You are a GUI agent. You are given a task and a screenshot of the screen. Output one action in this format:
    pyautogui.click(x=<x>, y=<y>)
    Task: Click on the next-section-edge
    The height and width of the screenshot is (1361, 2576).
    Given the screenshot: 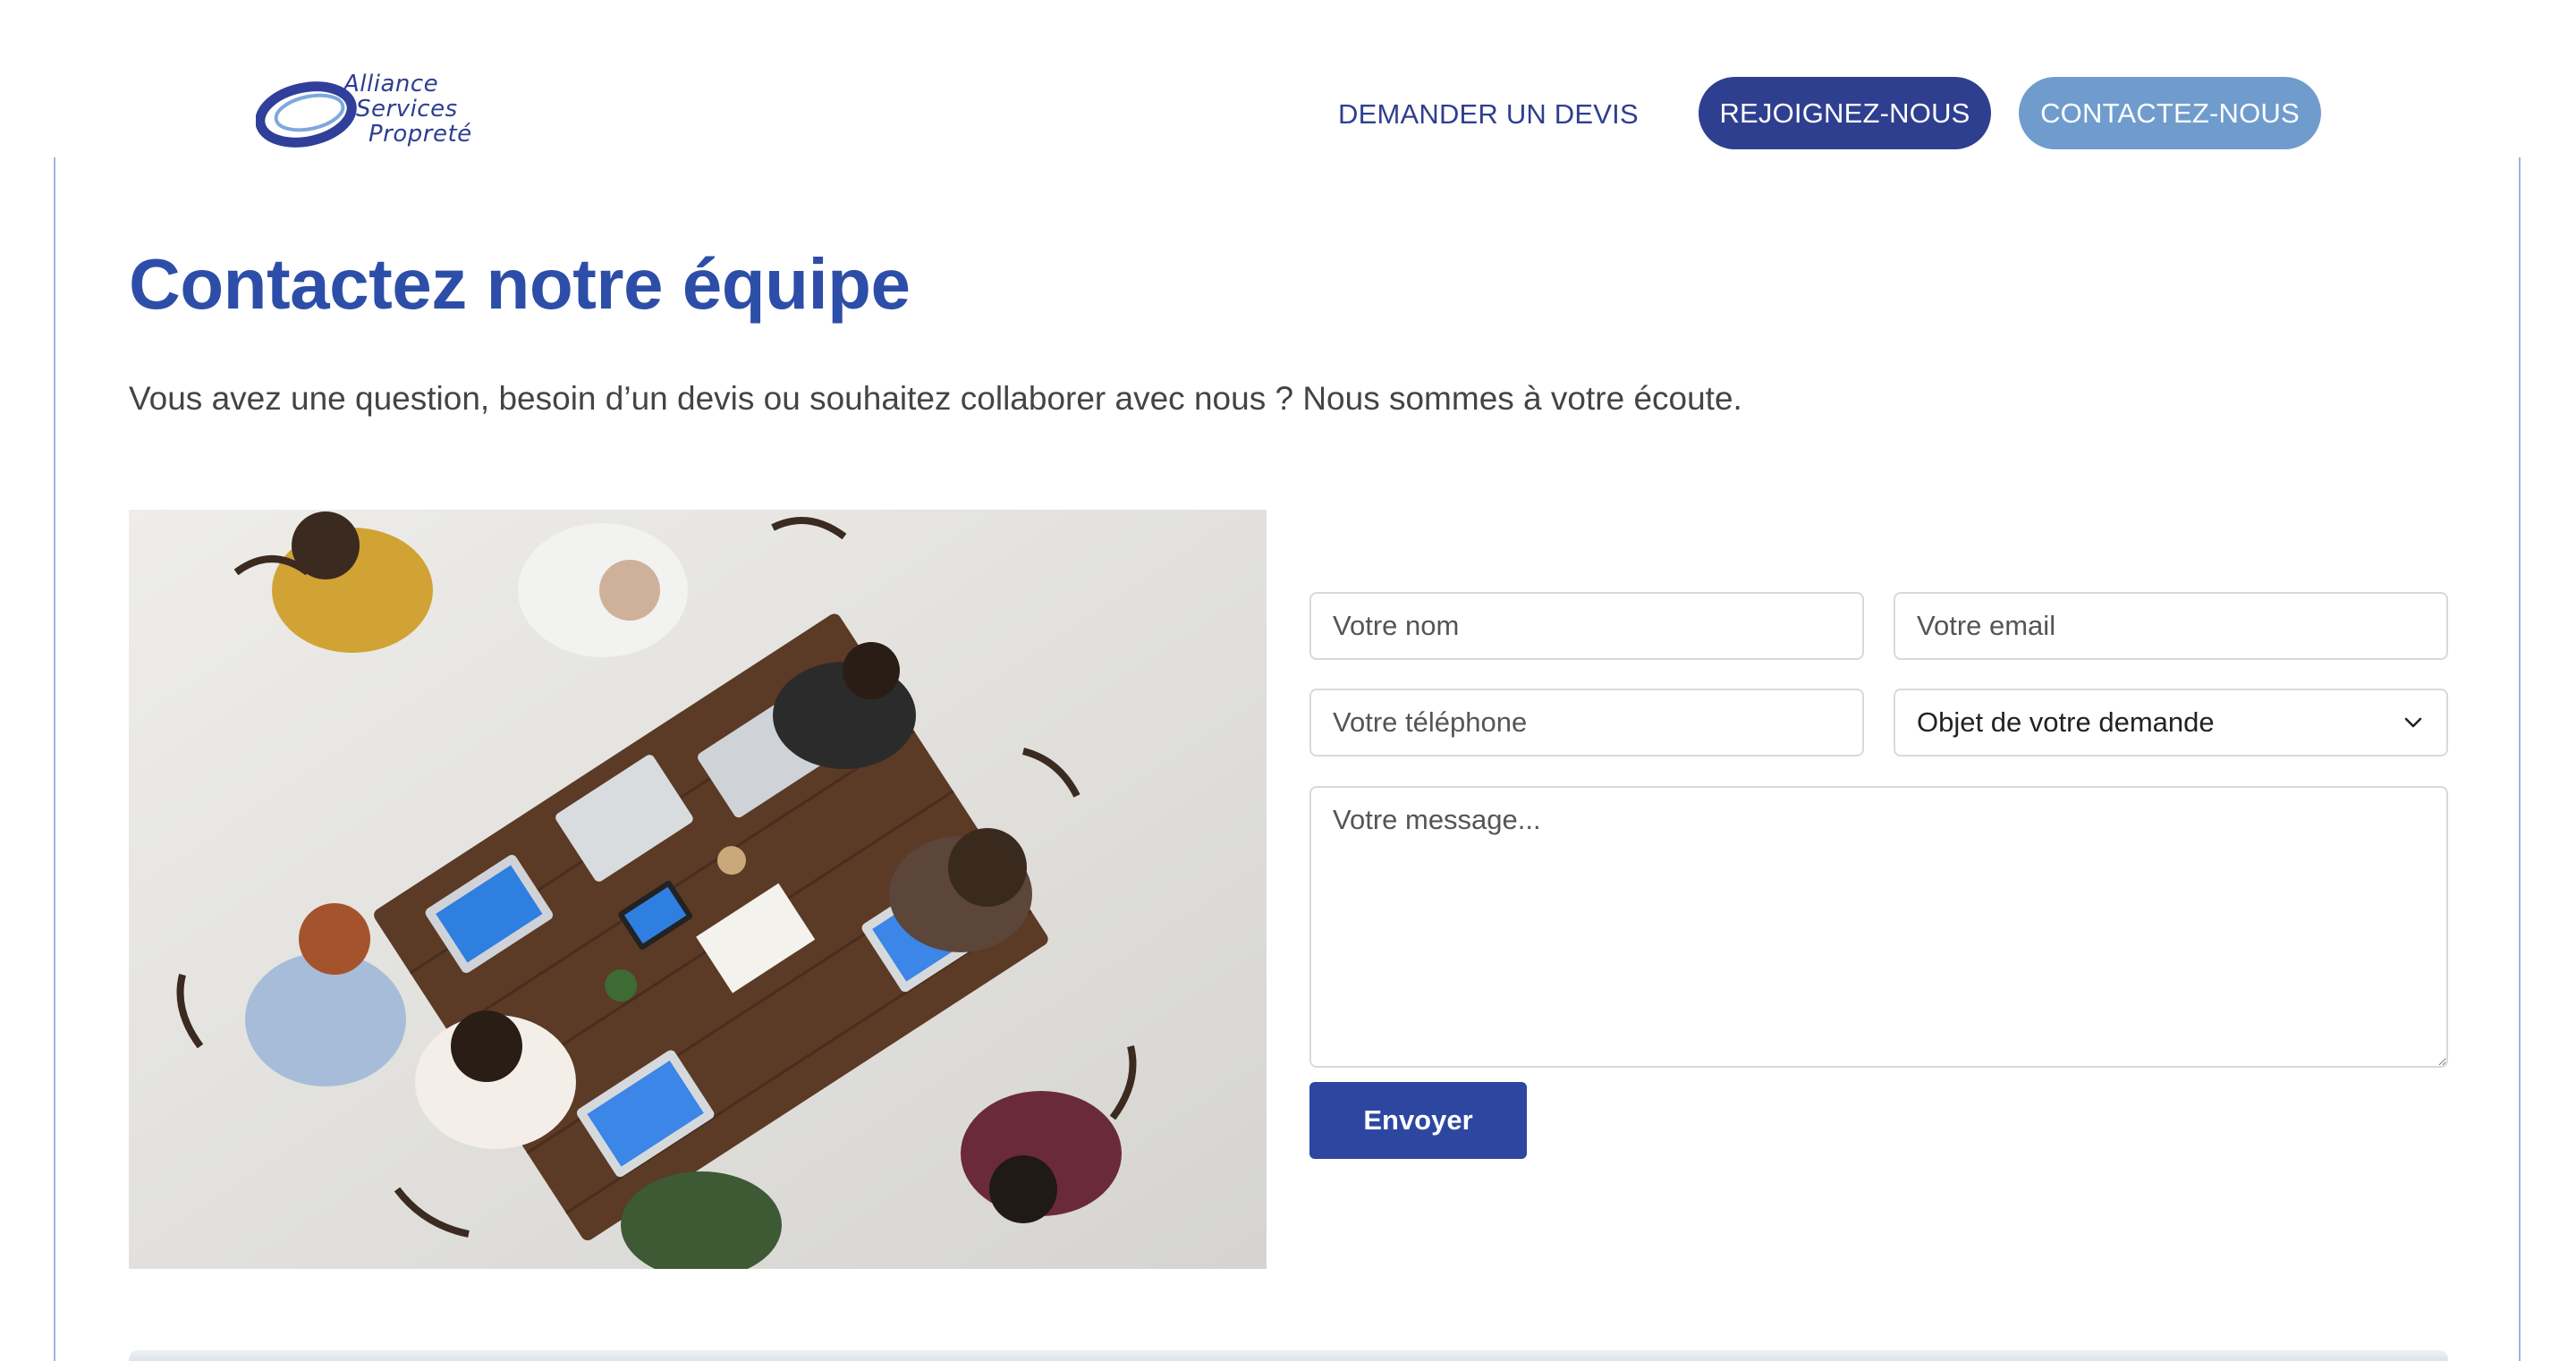 What is the action you would take?
    pyautogui.click(x=1288, y=1355)
    